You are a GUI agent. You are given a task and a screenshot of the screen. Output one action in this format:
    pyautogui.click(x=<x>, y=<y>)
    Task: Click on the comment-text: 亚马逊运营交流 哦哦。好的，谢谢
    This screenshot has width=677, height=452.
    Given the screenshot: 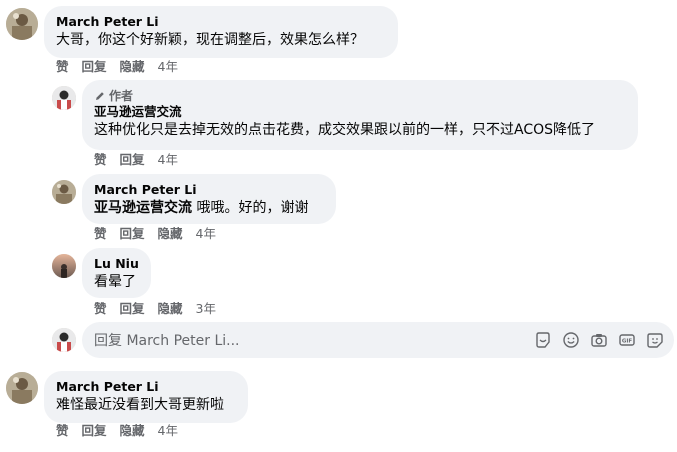 What is the action you would take?
    pyautogui.click(x=209, y=208)
    